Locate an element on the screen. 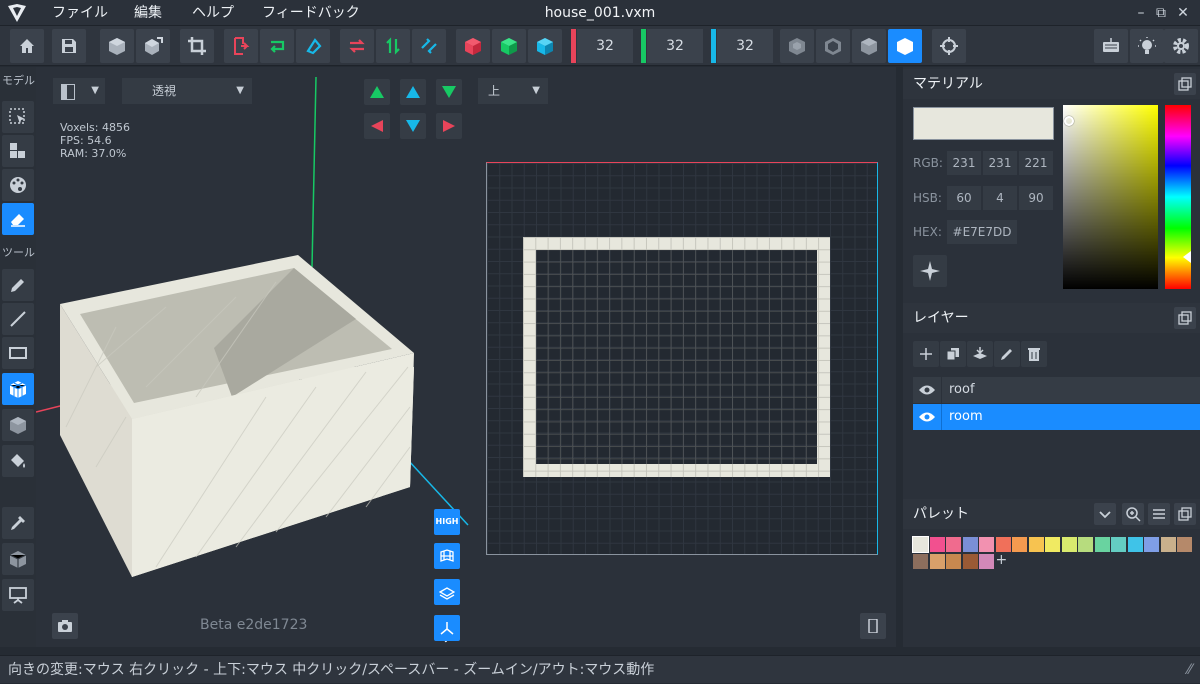 This screenshot has width=1200, height=684. voxelize-tool is located at coordinates (18, 559).